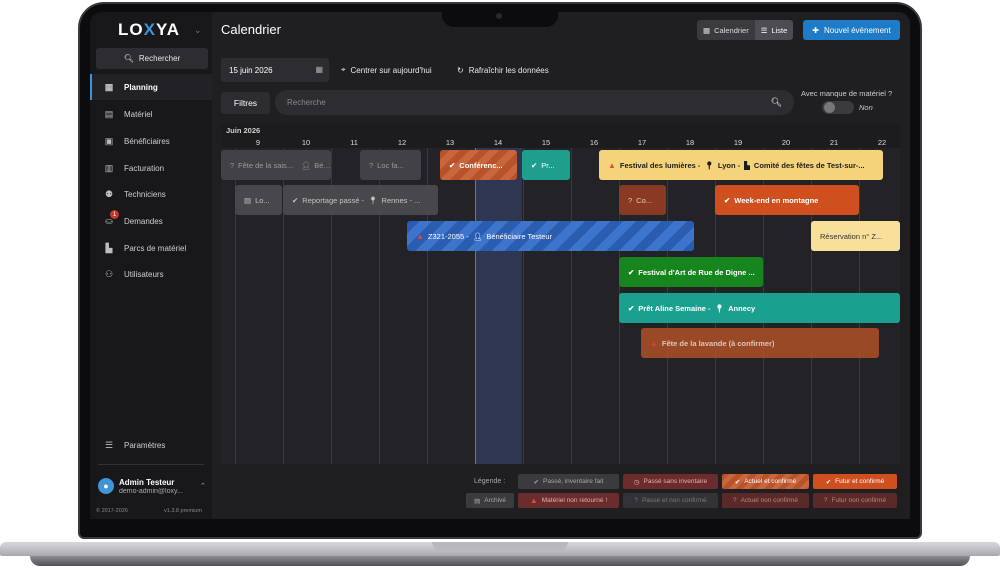 The width and height of the screenshot is (1000, 574). Describe the element at coordinates (109, 247) in the screenshot. I see `industry-icon: ▙` at that location.